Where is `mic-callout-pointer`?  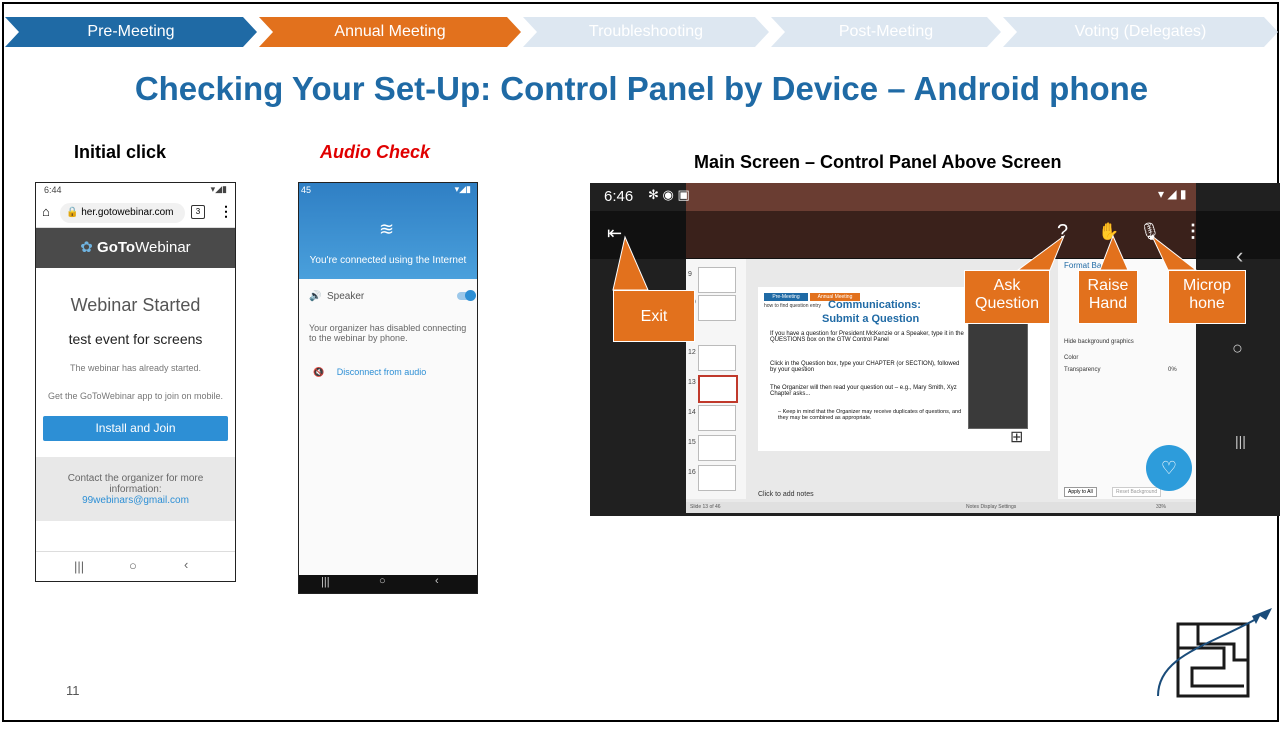
mic-callout-pointer is located at coordinates (1174, 253).